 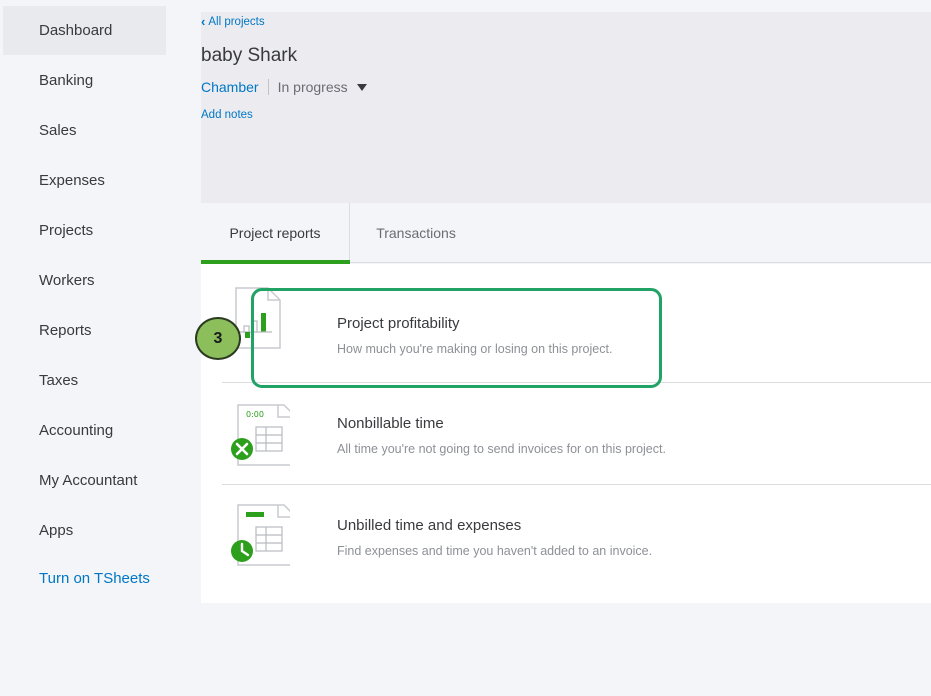 I want to click on sidebar-item-dashboard: Dashboard, so click(x=84, y=30).